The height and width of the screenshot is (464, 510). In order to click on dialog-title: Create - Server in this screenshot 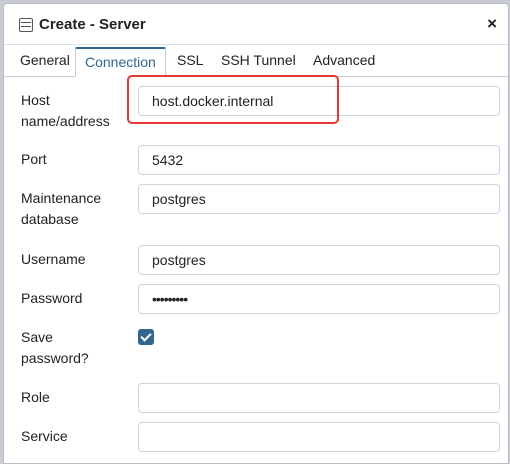, I will do `click(92, 24)`.